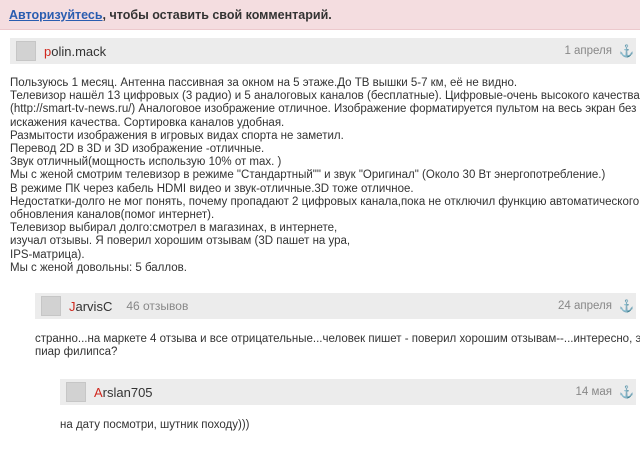  Describe the element at coordinates (47, 254) in the screenshot. I see `comment-line: IPS-матрица).` at that location.